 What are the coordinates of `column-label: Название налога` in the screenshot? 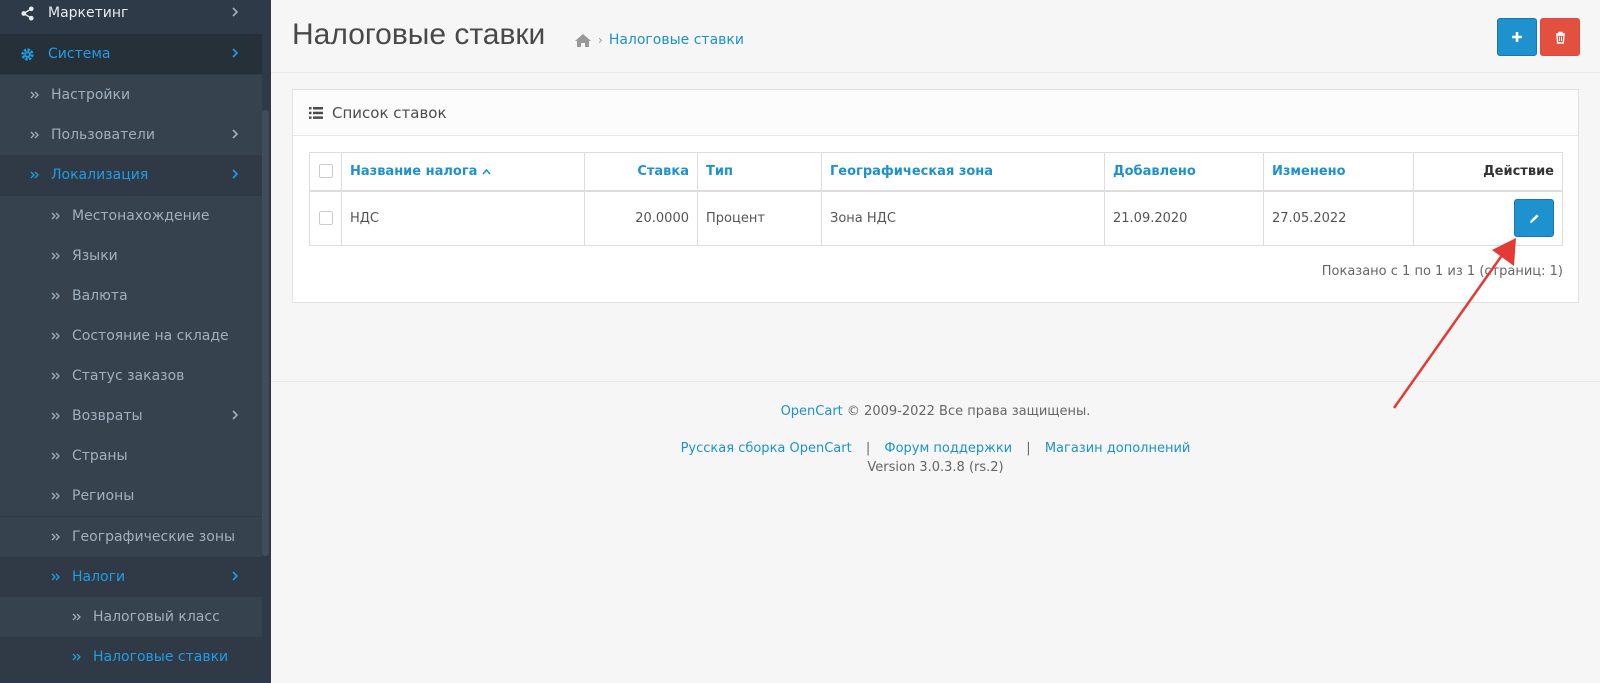 It's located at (414, 171).